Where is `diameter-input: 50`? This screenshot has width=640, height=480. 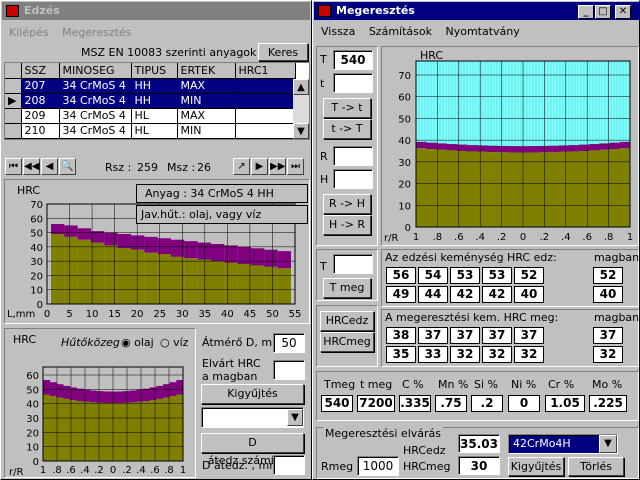
diameter-input: 50 is located at coordinates (289, 343).